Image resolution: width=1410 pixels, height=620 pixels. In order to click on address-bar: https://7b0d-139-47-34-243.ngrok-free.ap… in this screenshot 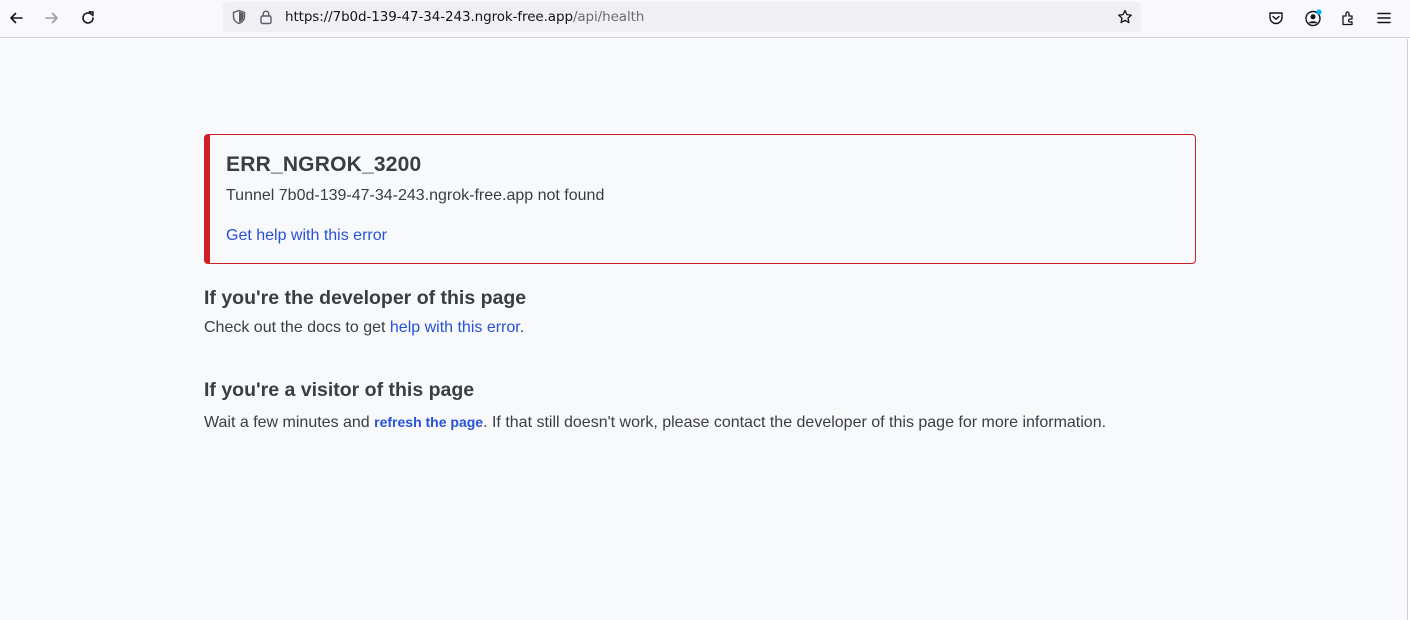, I will do `click(682, 17)`.